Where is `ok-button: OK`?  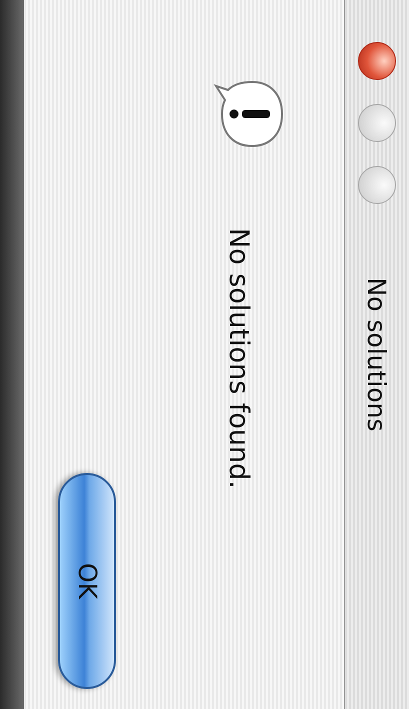
ok-button: OK is located at coordinates (87, 581).